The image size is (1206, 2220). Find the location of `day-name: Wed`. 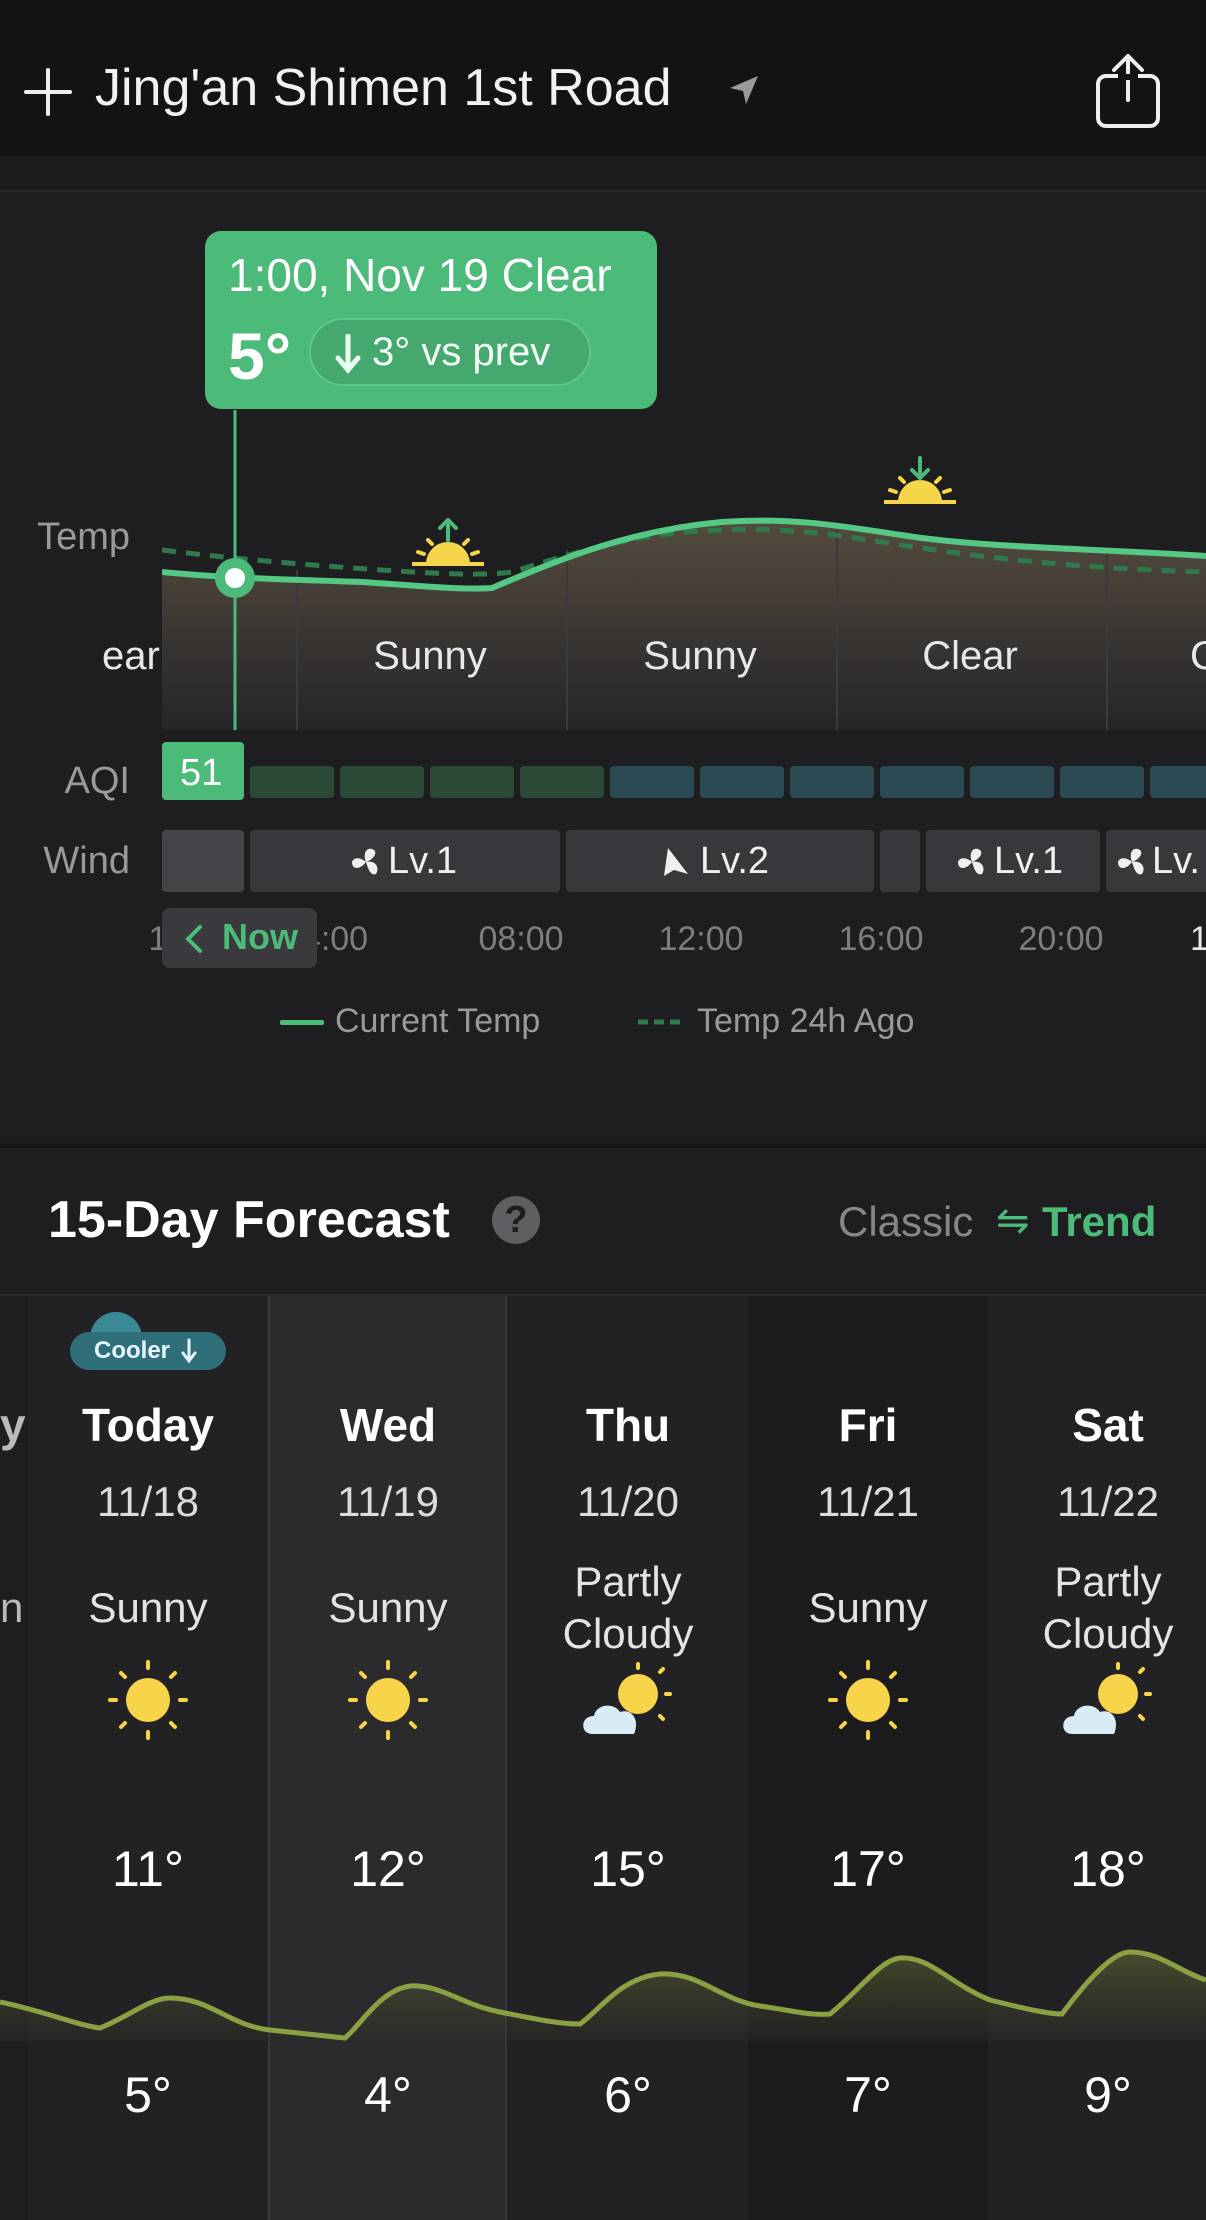

day-name: Wed is located at coordinates (388, 1425).